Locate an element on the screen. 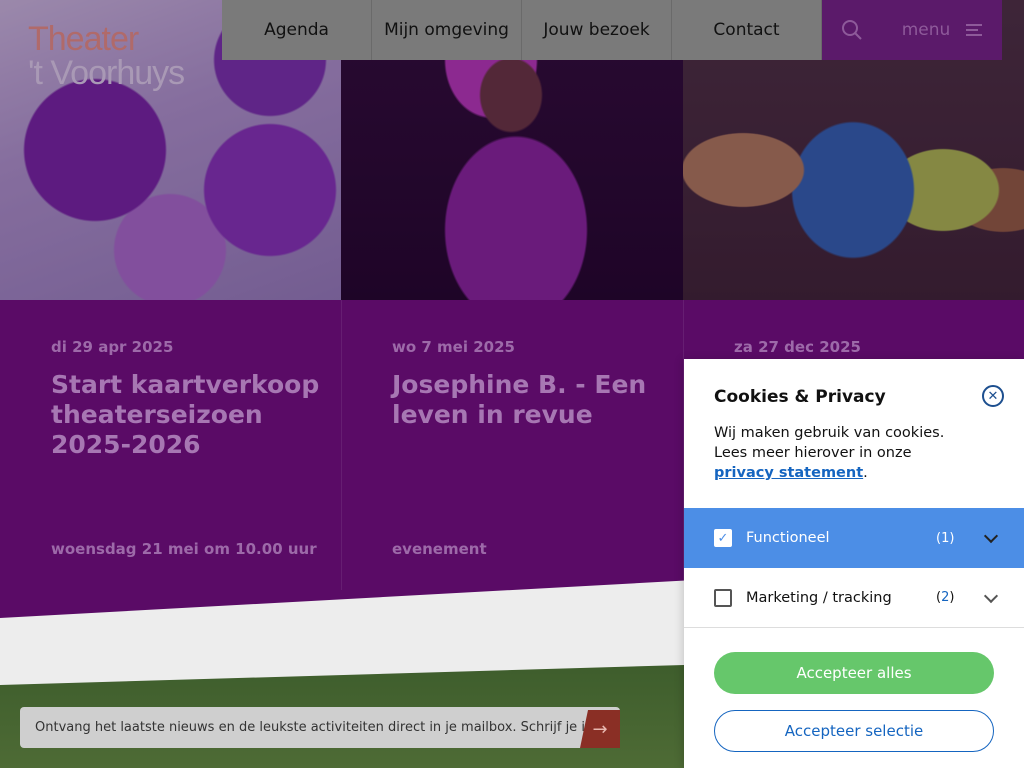 The image size is (1024, 768). event-date: di 29 apr 2025 is located at coordinates (112, 347).